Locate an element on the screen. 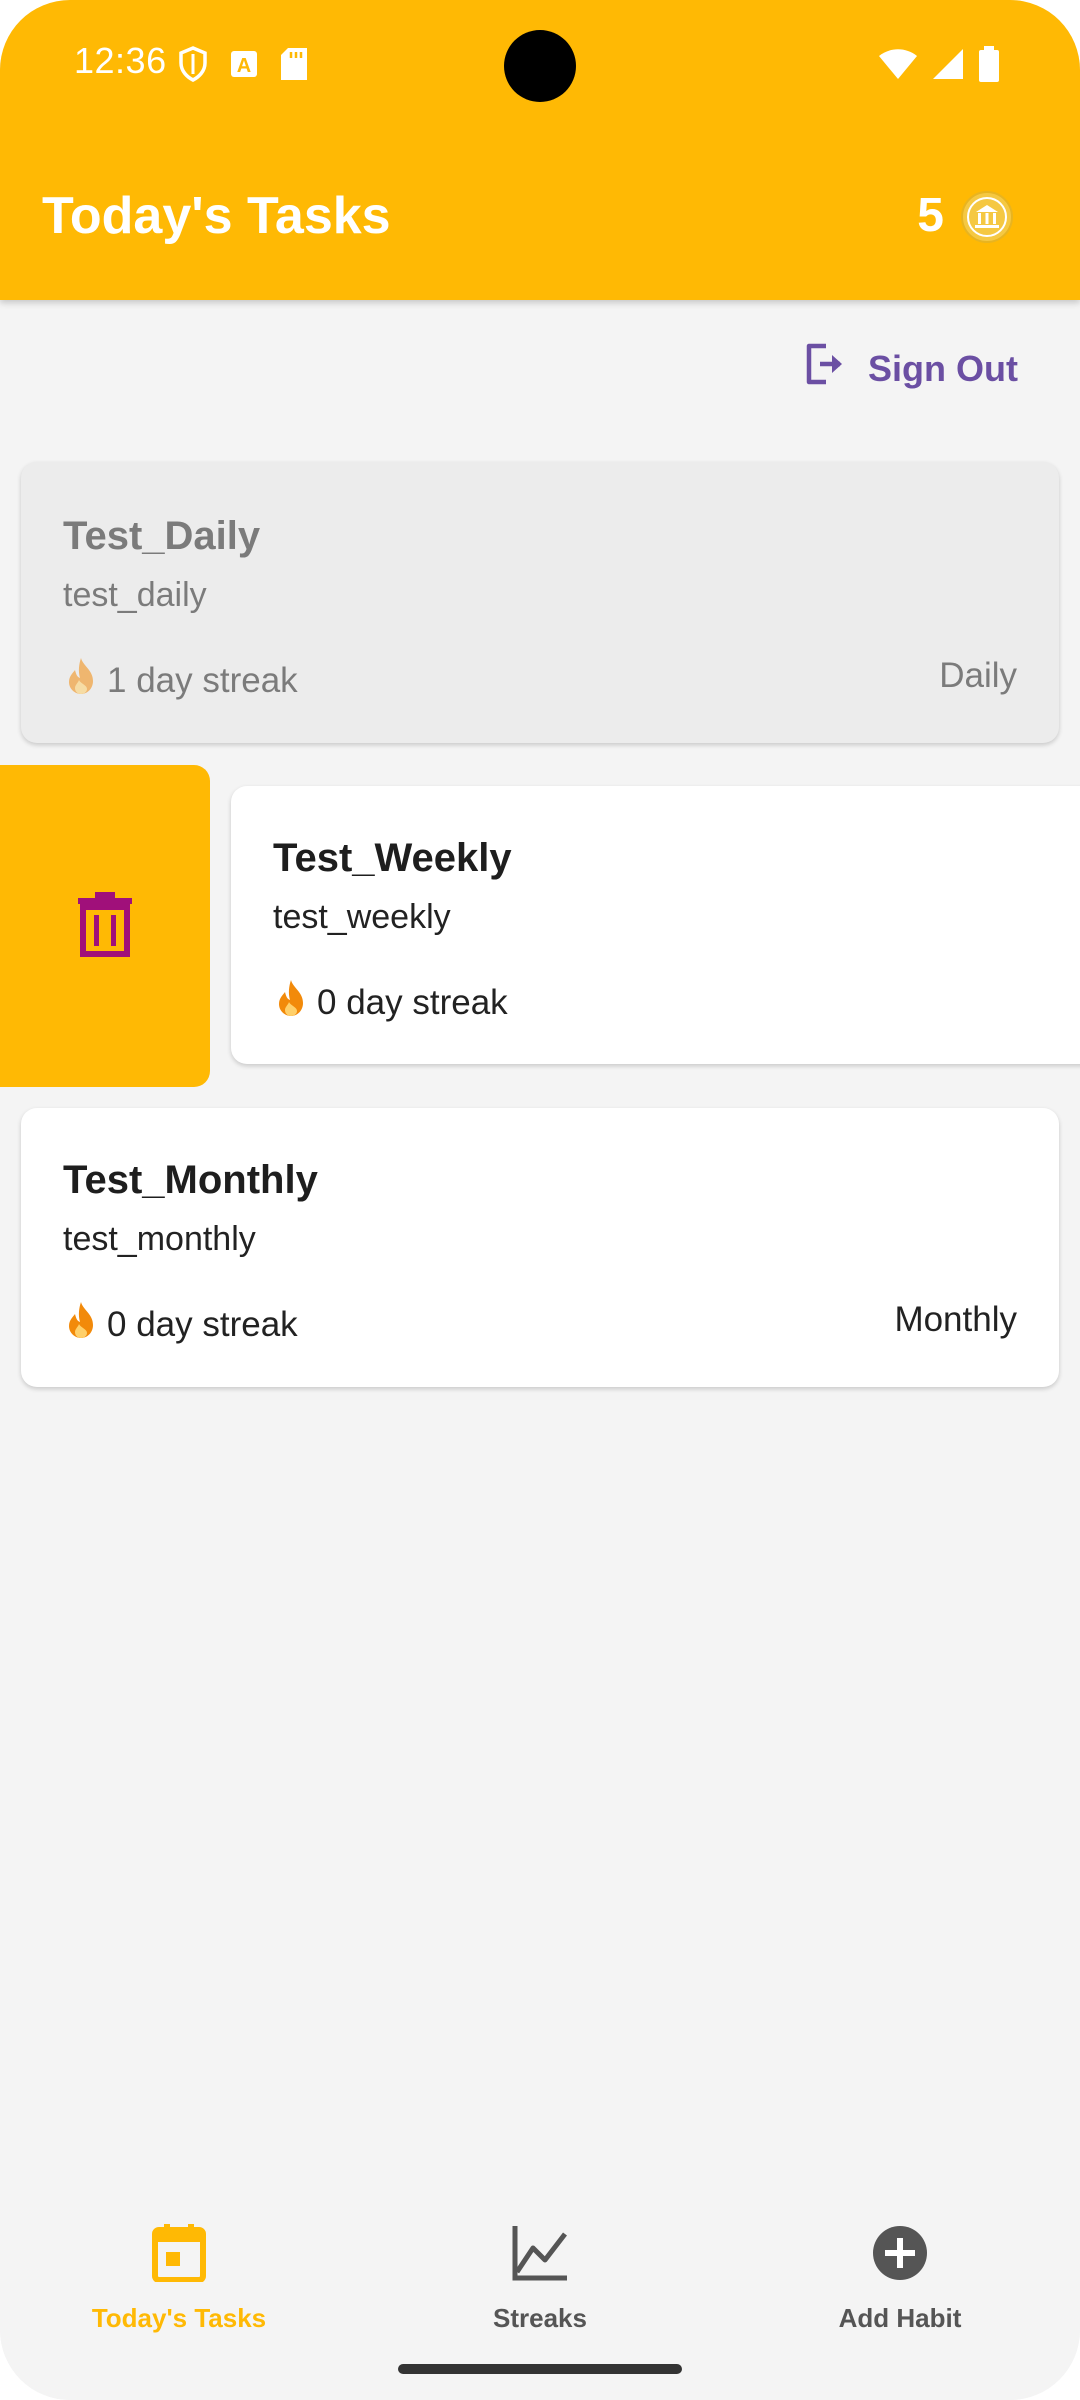  add-circle-icon is located at coordinates (900, 2256).